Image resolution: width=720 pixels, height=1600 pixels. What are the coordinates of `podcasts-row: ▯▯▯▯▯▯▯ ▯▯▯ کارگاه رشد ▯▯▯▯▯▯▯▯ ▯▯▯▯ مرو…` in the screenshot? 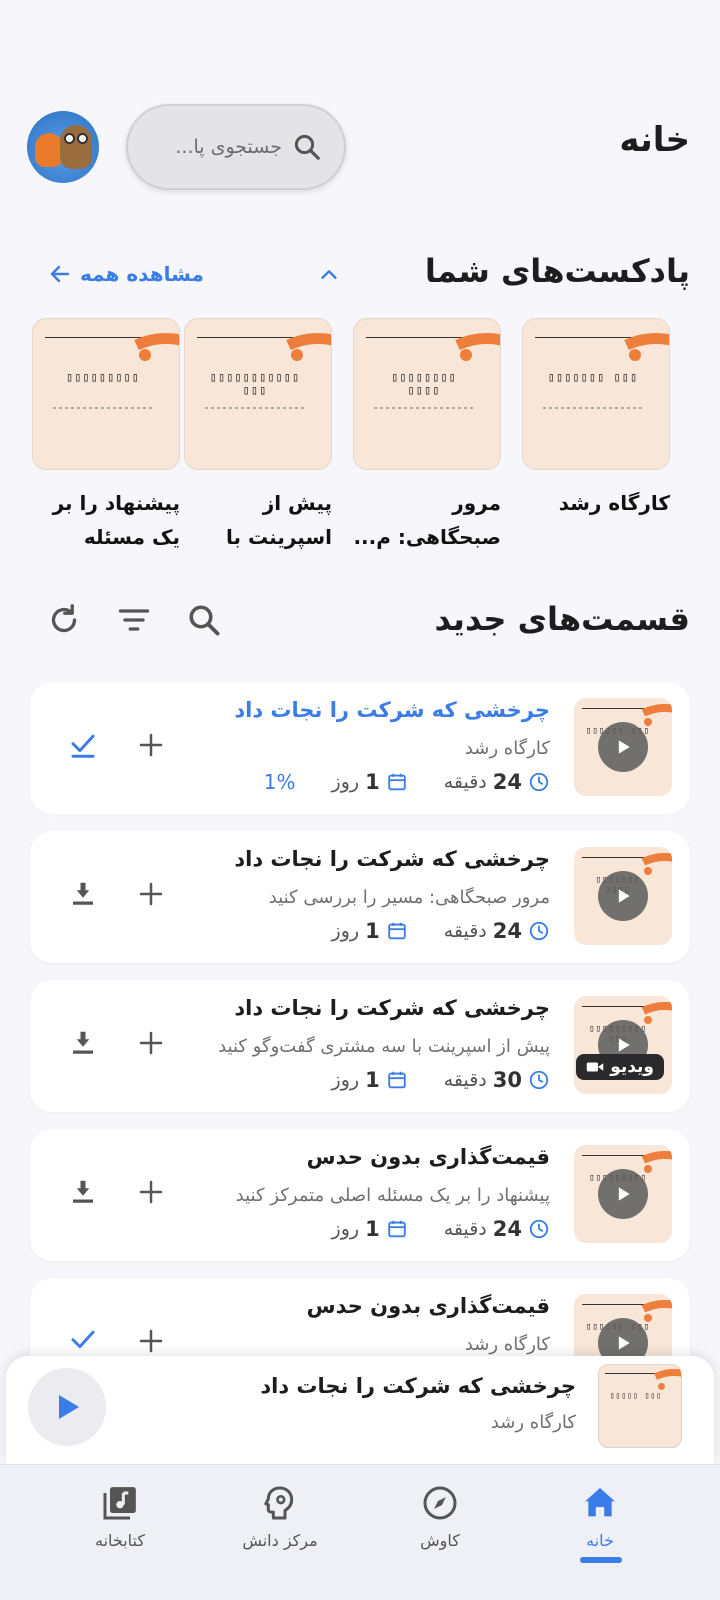 It's located at (360, 433).